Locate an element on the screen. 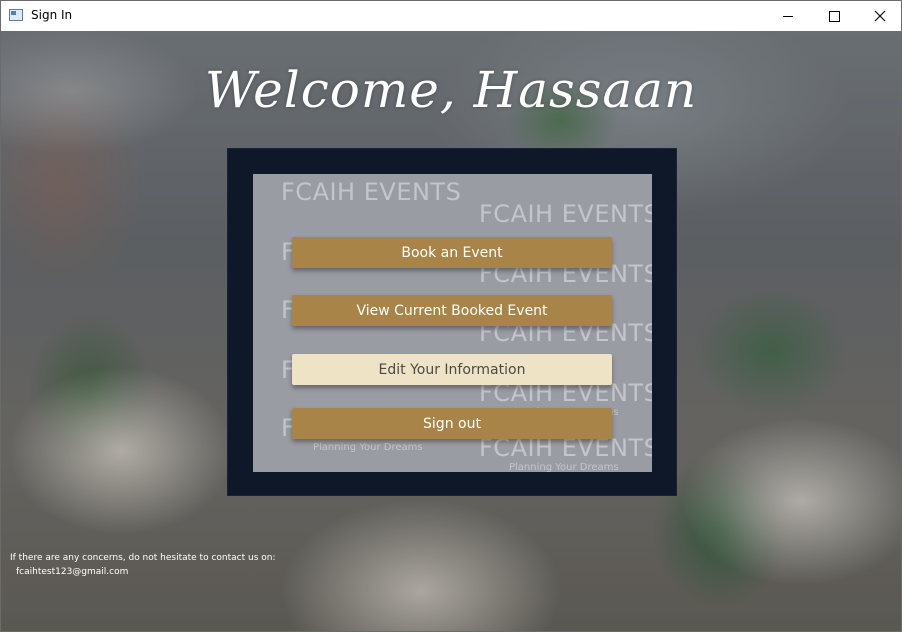  maximize-icon is located at coordinates (834, 16).